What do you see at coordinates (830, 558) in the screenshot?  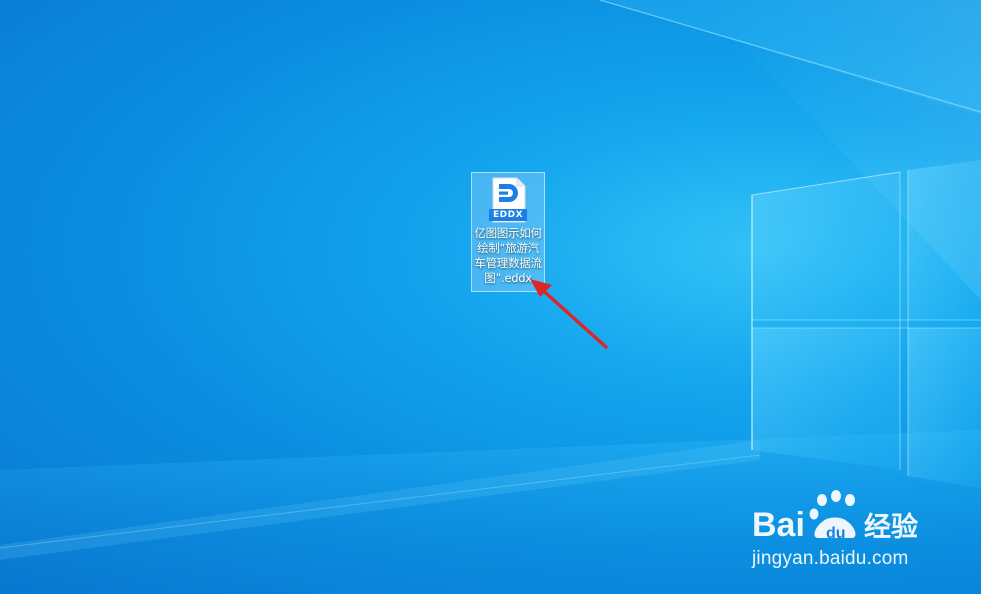 I see `watermark-url: jingyan.baidu.com` at bounding box center [830, 558].